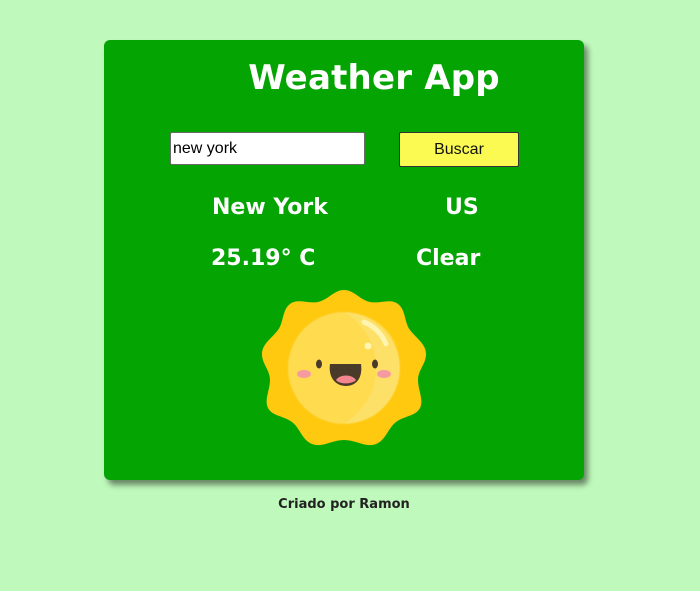  What do you see at coordinates (263, 258) in the screenshot?
I see `temperature: 25.19° C` at bounding box center [263, 258].